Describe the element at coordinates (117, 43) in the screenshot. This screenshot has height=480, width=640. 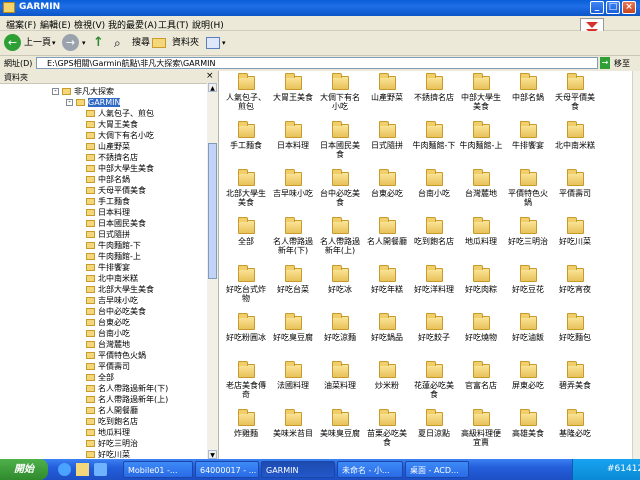
I see `search-icon: ⌕` at that location.